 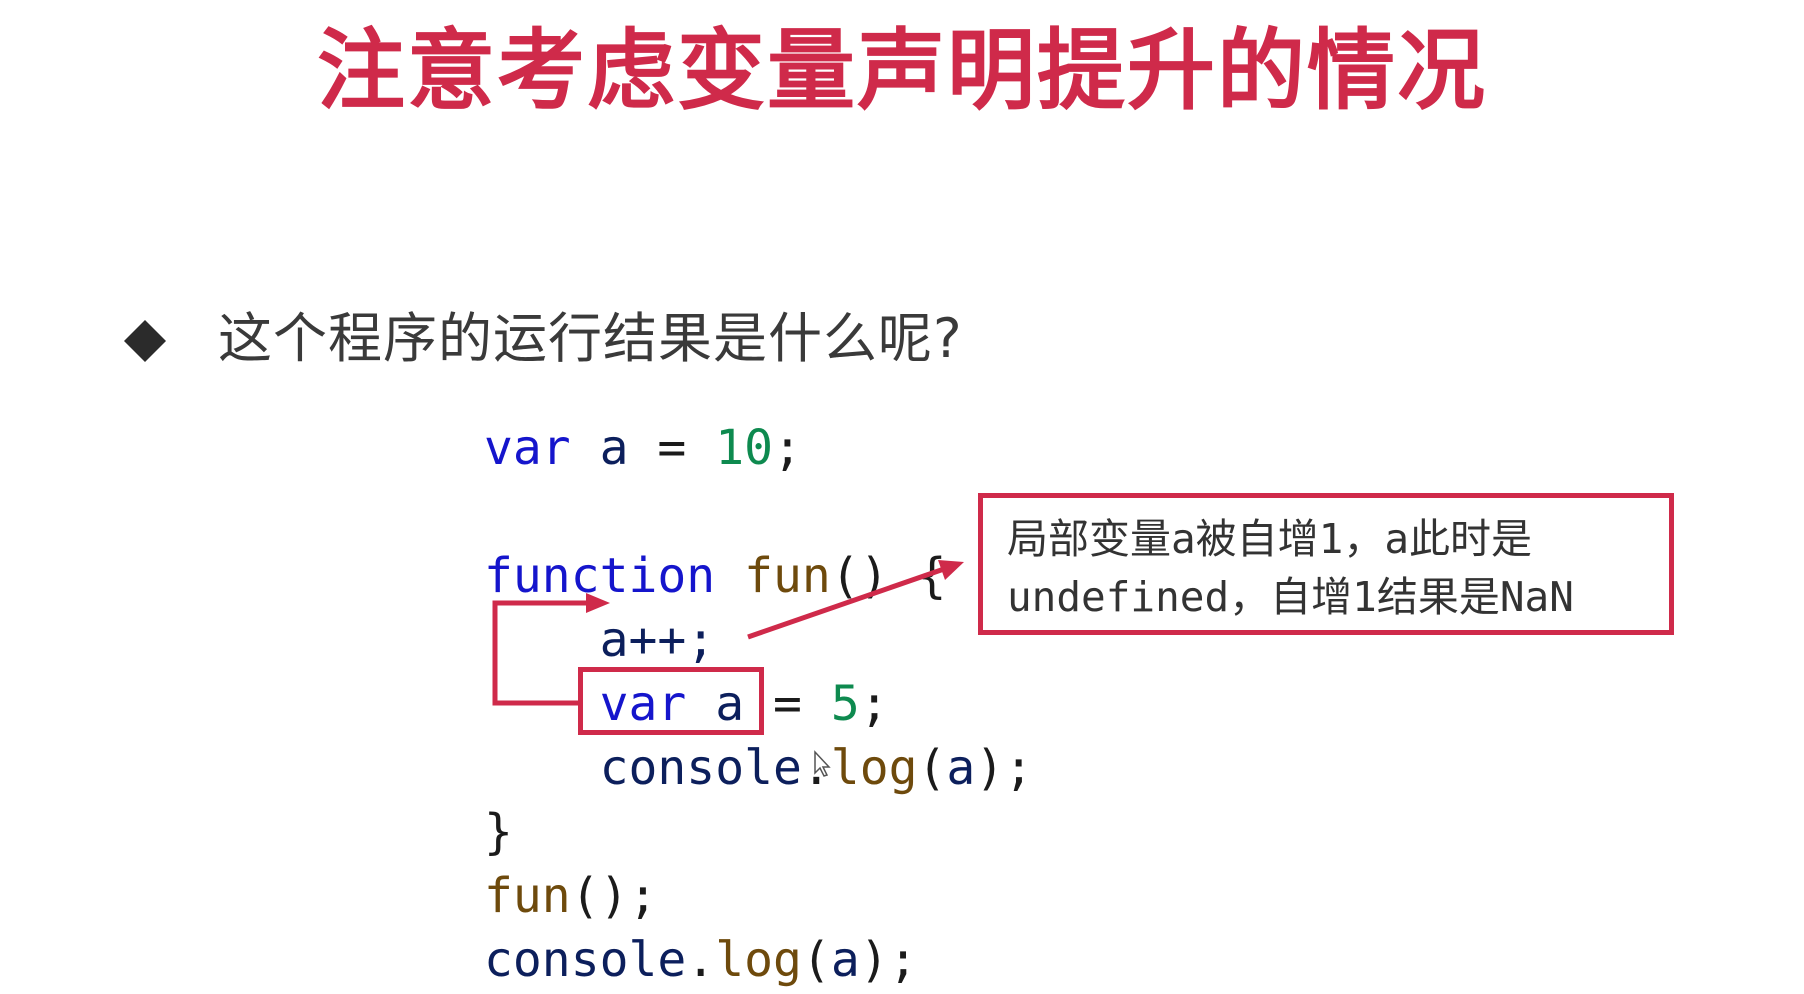 I want to click on keyword: function, so click(x=600, y=576).